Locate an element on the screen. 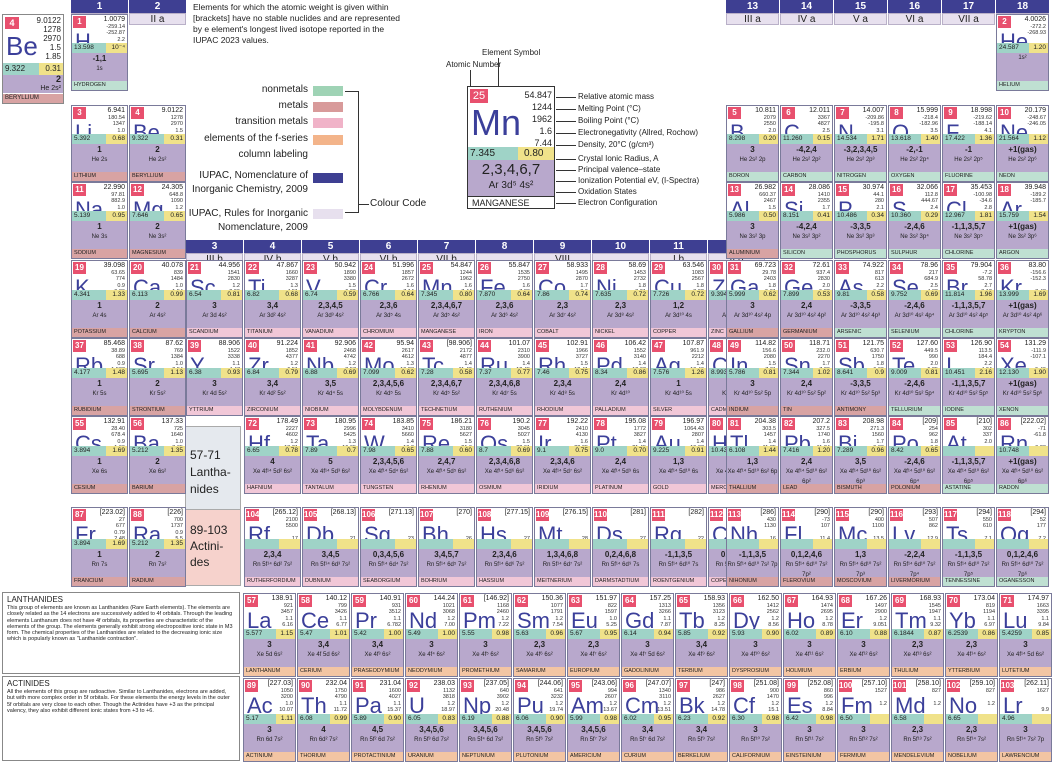  element-name: STRONTIUM is located at coordinates (157, 410).